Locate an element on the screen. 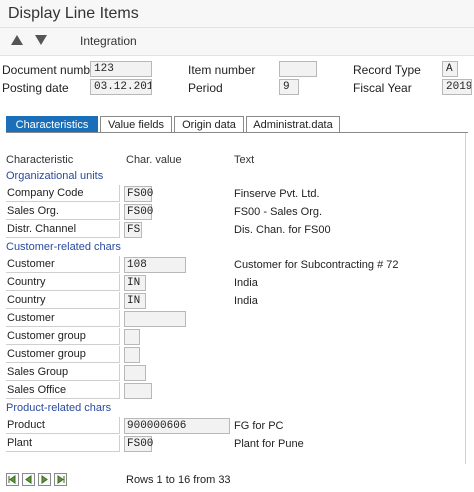  row-text-country-2: India is located at coordinates (246, 301).